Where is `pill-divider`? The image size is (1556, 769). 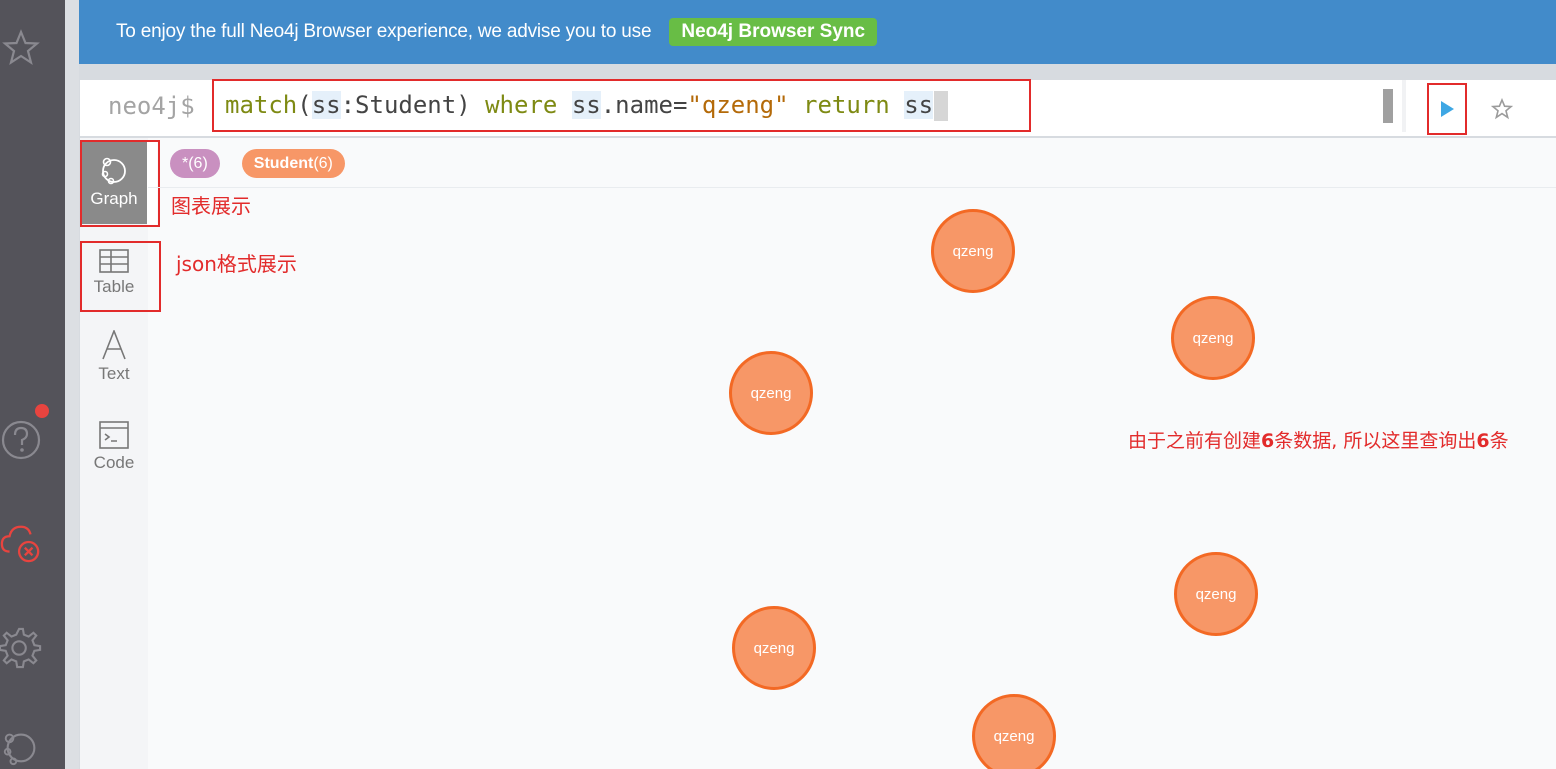 pill-divider is located at coordinates (852, 187).